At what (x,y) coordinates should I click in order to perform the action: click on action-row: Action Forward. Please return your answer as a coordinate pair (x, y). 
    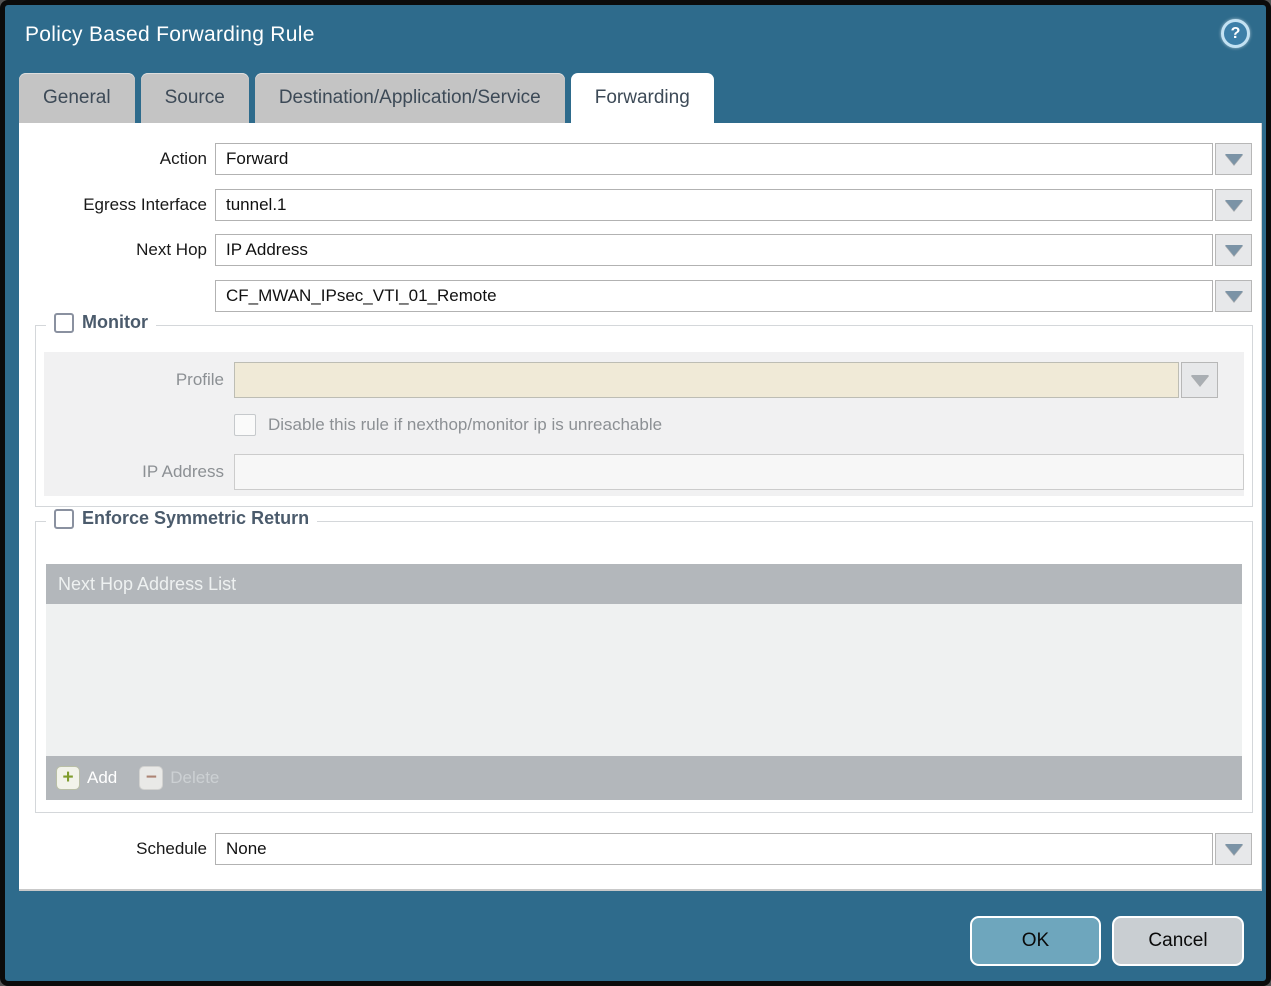
    Looking at the image, I should click on (635, 159).